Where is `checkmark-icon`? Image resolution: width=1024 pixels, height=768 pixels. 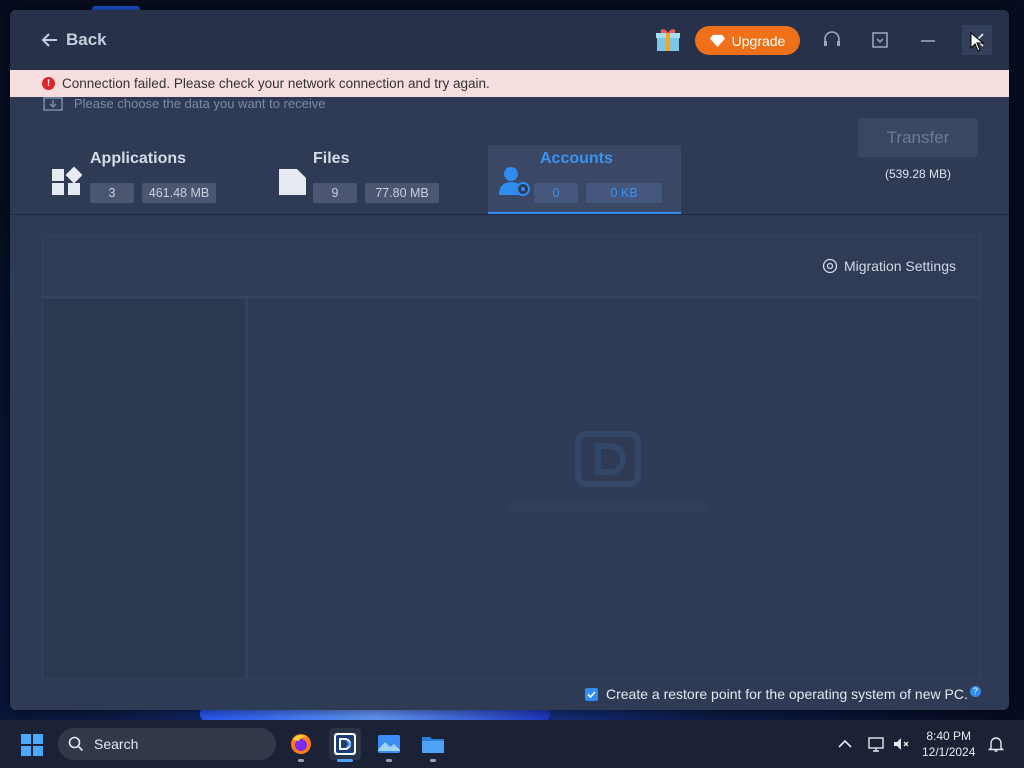 checkmark-icon is located at coordinates (591, 694).